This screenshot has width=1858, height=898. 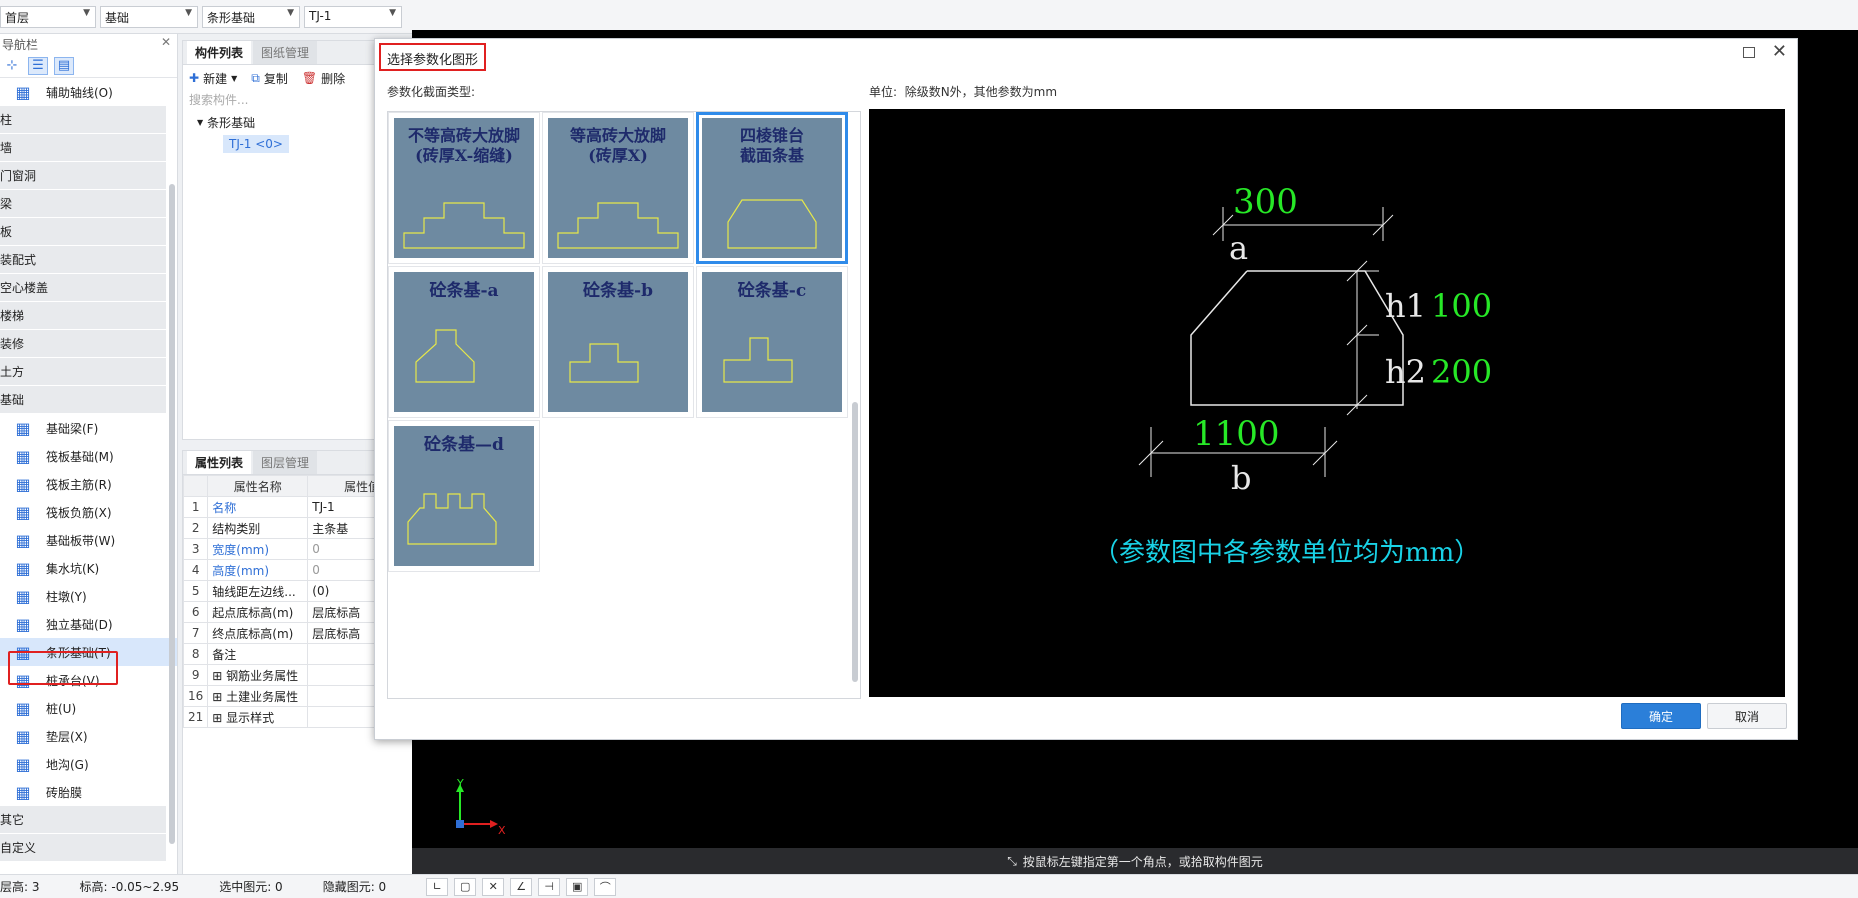 I want to click on nav-item: ▦ 桩(U), so click(x=88, y=708).